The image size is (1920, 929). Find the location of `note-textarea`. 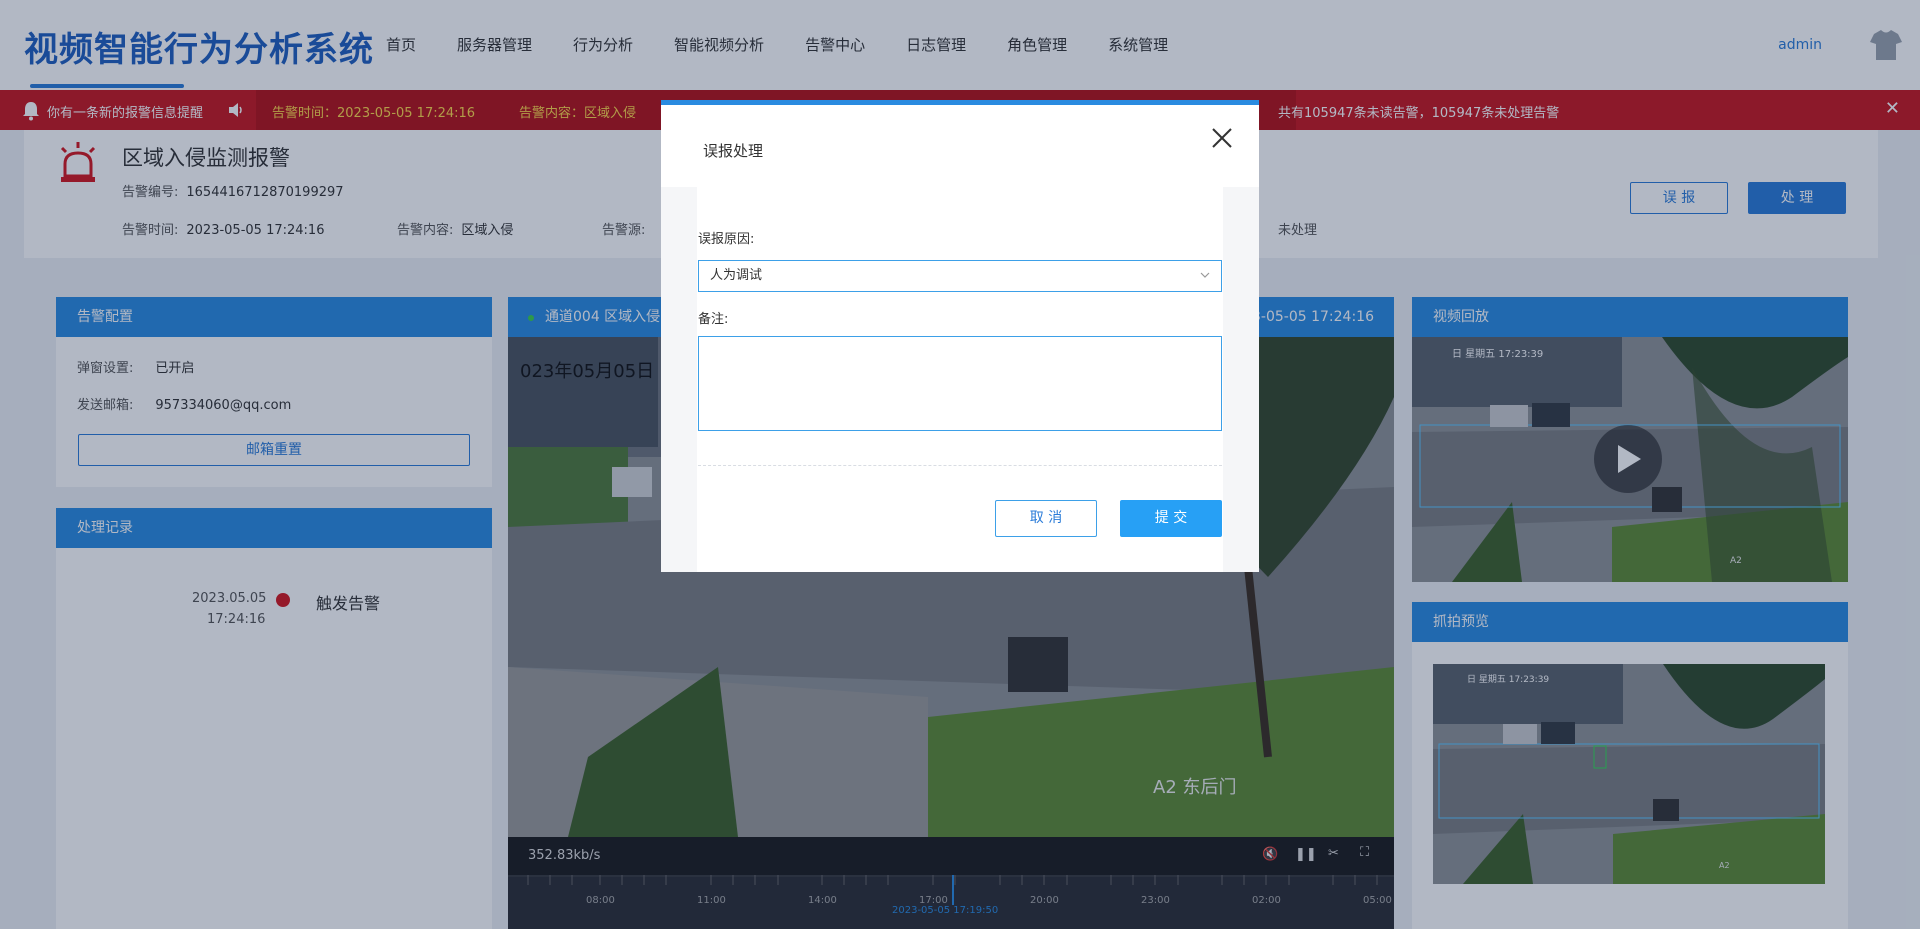

note-textarea is located at coordinates (960, 383).